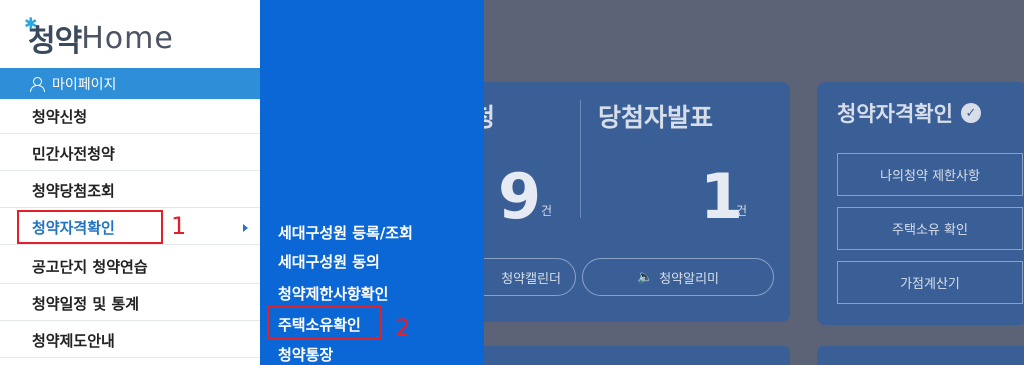 The image size is (1024, 365). What do you see at coordinates (90, 267) in the screenshot?
I see `menu-item-label: 공고단지 청약연습` at bounding box center [90, 267].